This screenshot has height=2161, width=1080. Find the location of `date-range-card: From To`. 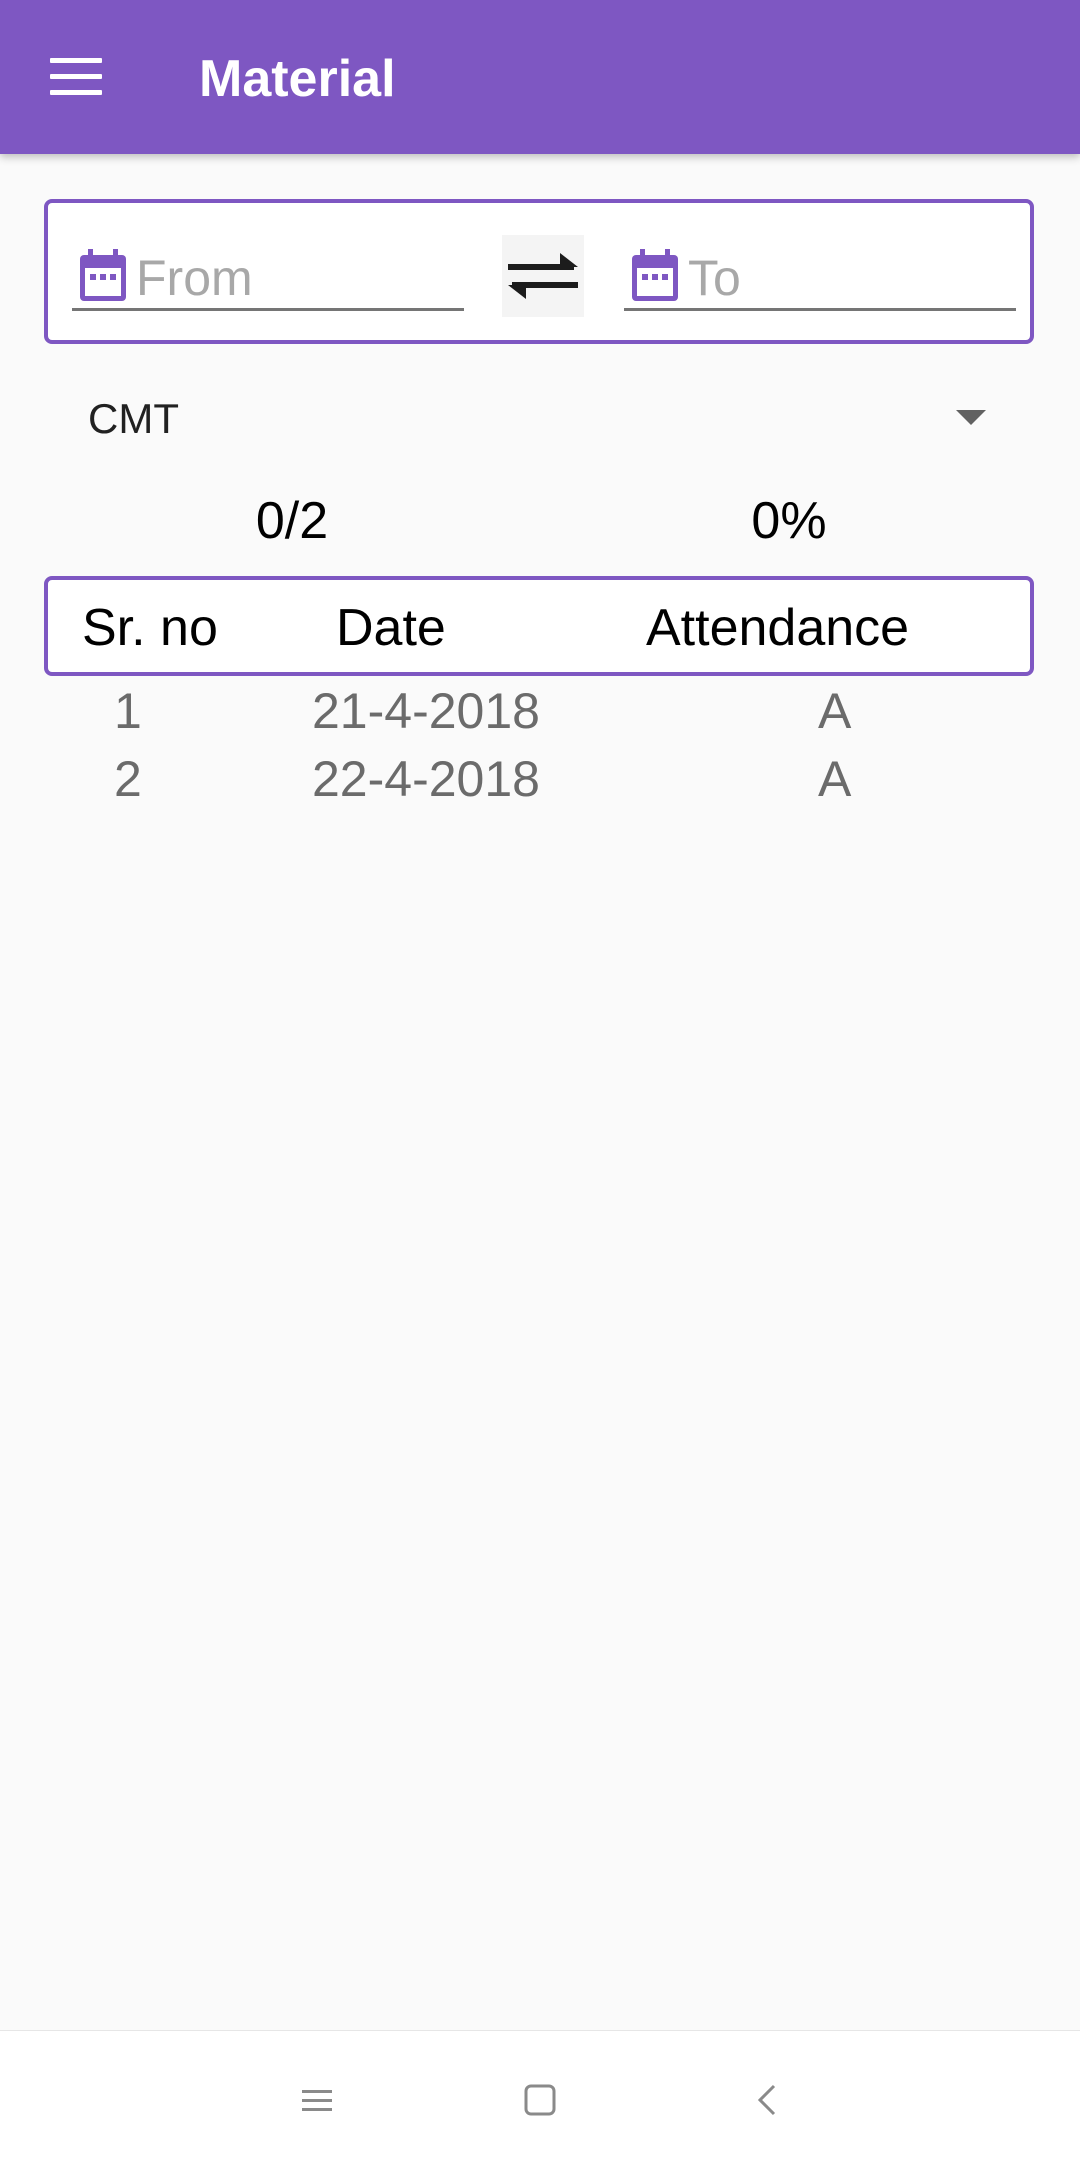

date-range-card: From To is located at coordinates (539, 271).